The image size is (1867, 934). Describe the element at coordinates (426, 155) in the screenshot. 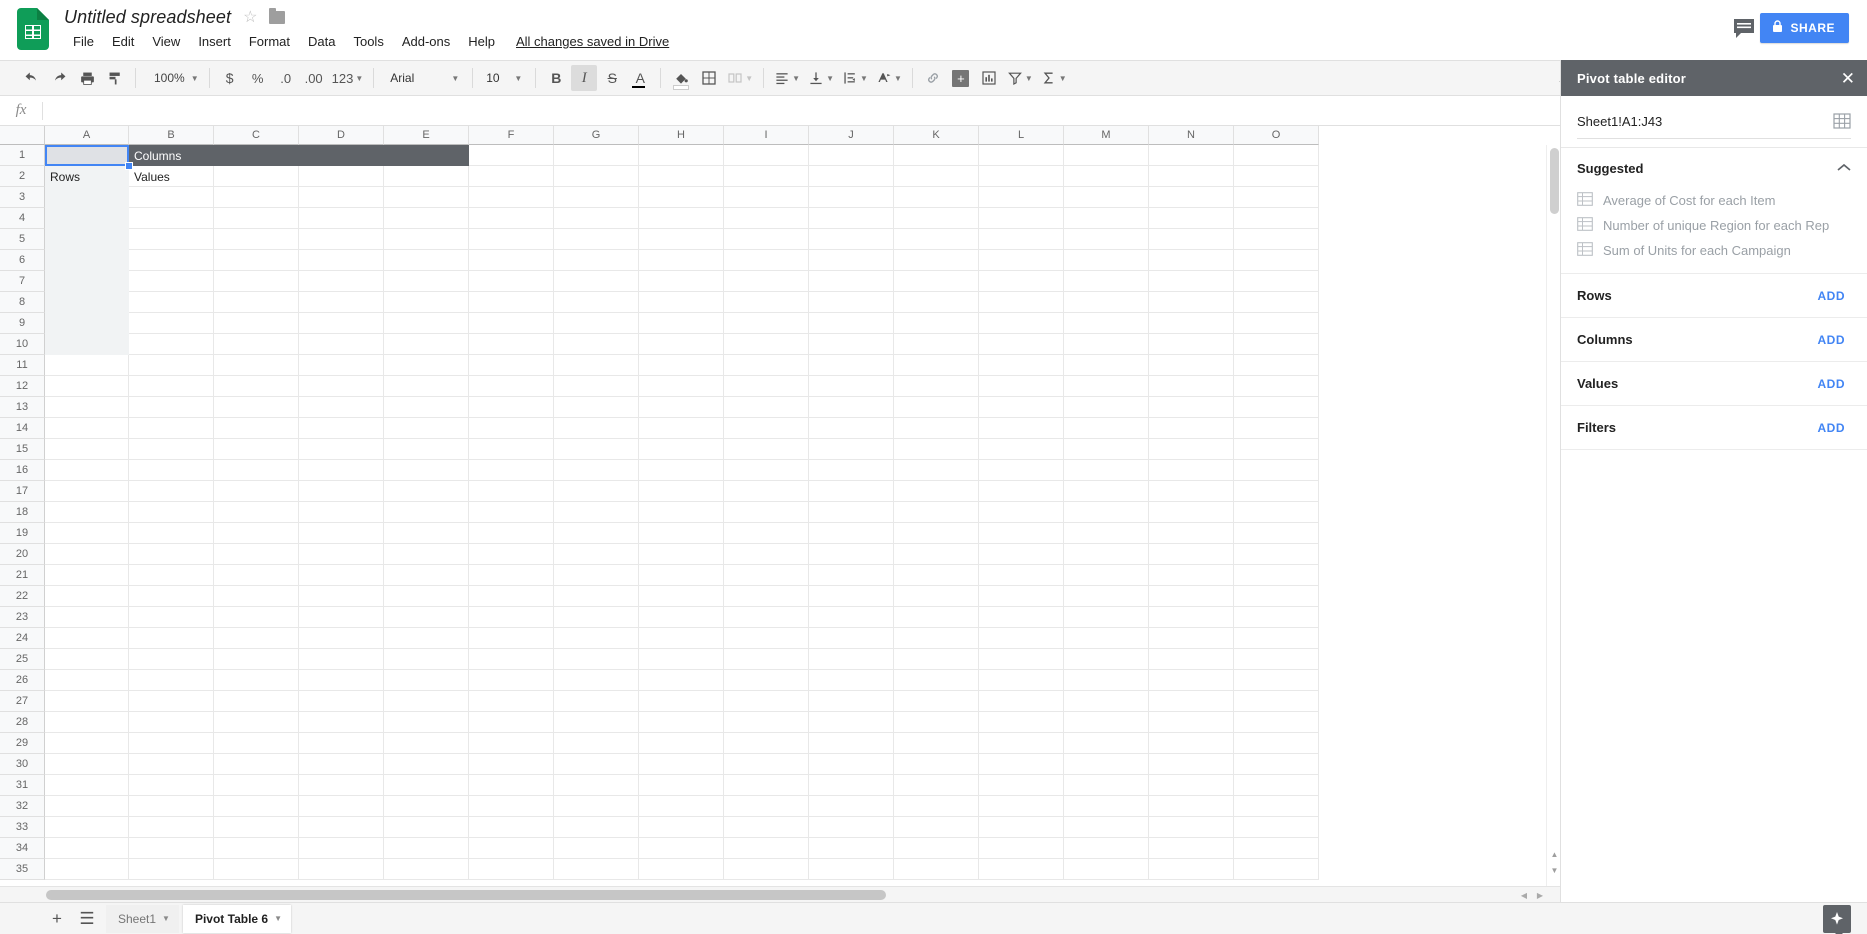

I see `cell-E1` at that location.